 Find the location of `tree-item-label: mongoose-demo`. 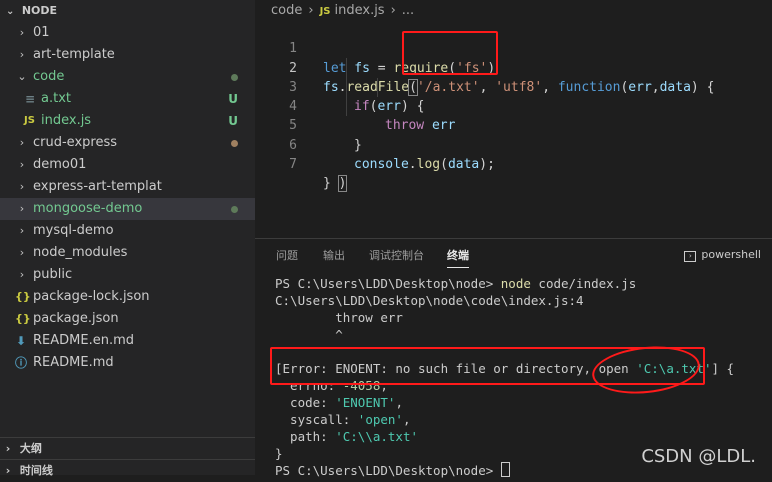

tree-item-label: mongoose-demo is located at coordinates (88, 208).